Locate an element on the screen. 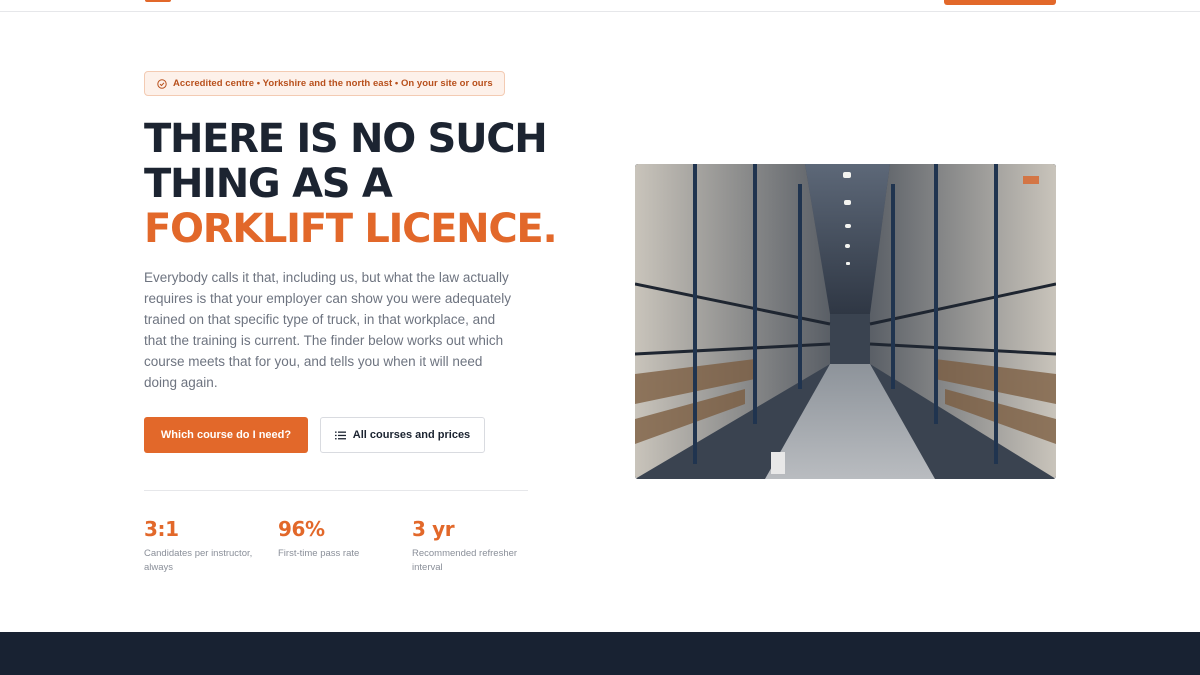 The width and height of the screenshot is (1200, 675). all-courses-button: All courses and prices is located at coordinates (402, 435).